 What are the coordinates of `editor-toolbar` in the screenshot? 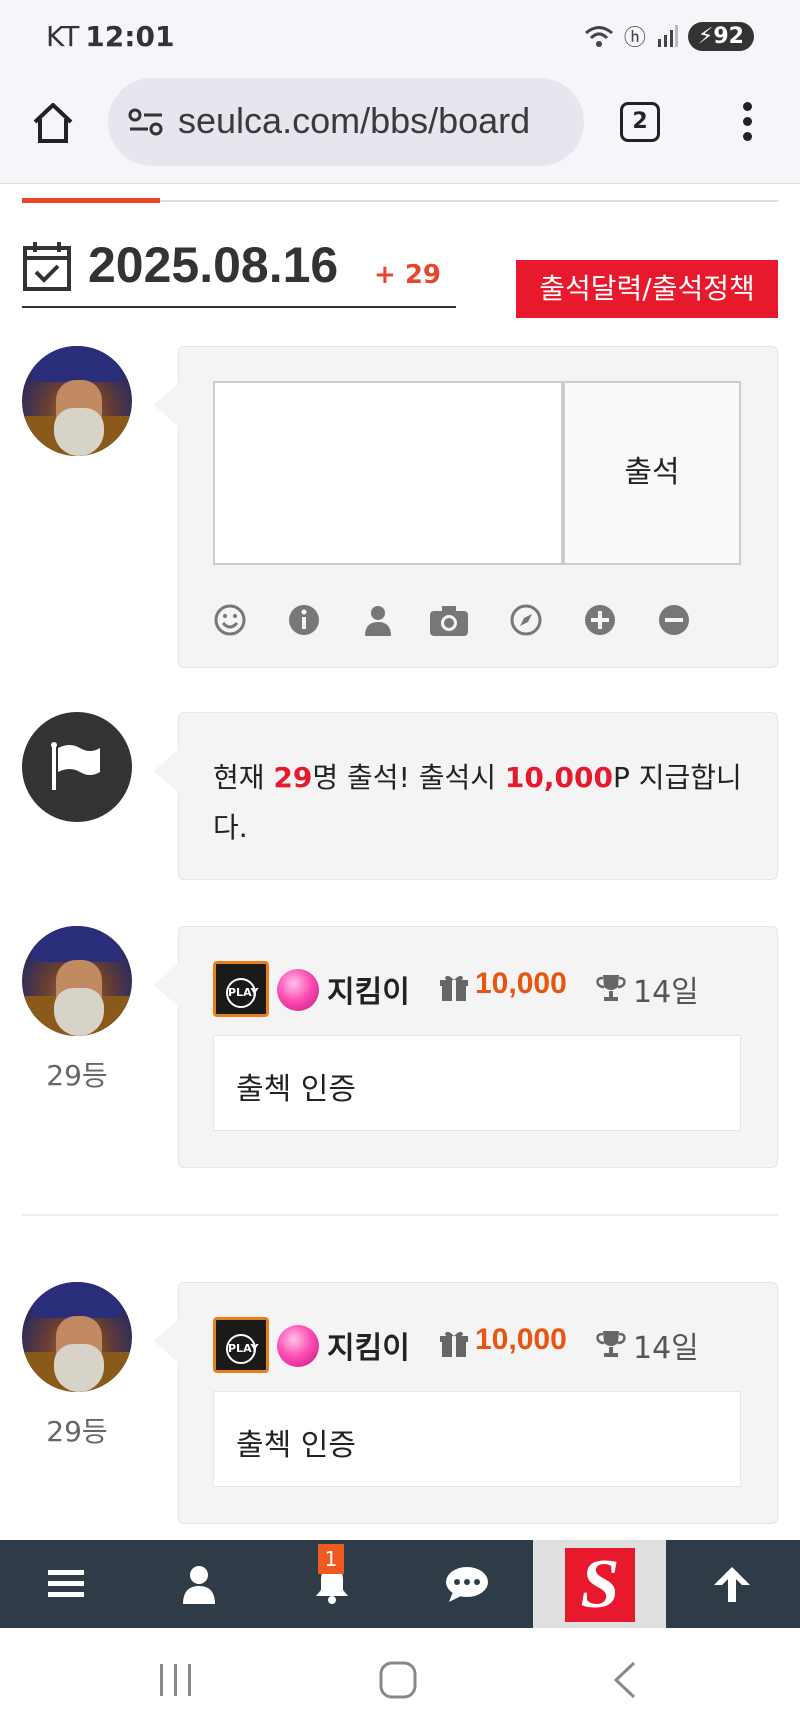 It's located at (453, 623).